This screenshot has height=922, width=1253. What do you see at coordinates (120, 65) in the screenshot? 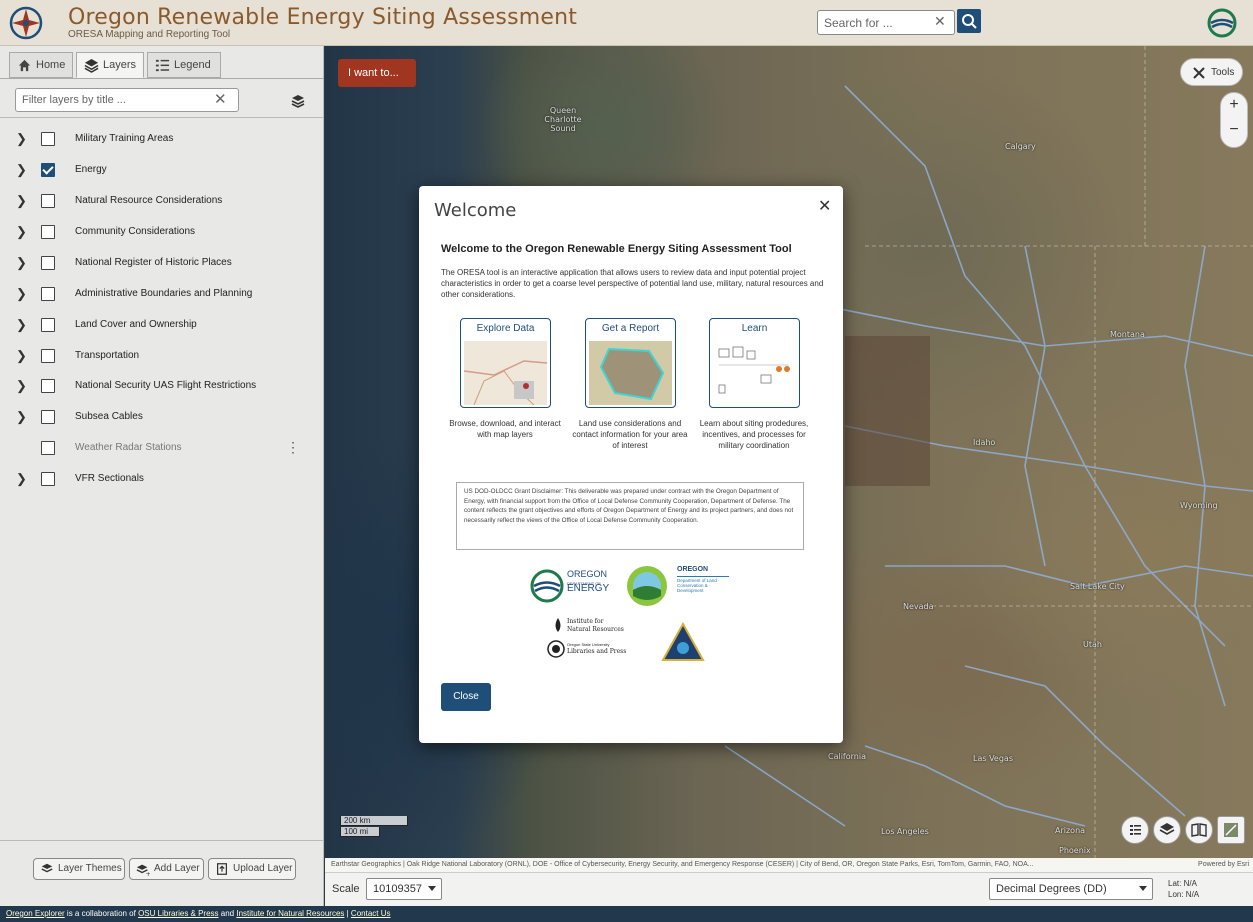
I see `tab-layers-label: Layers` at bounding box center [120, 65].